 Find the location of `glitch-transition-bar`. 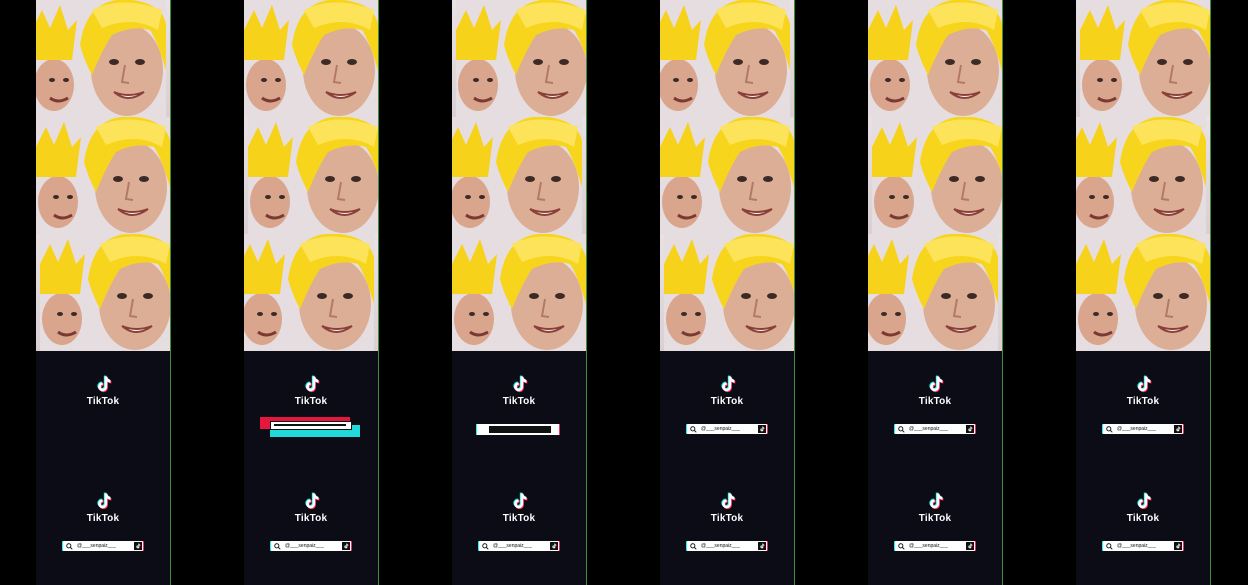

glitch-transition-bar is located at coordinates (312, 427).